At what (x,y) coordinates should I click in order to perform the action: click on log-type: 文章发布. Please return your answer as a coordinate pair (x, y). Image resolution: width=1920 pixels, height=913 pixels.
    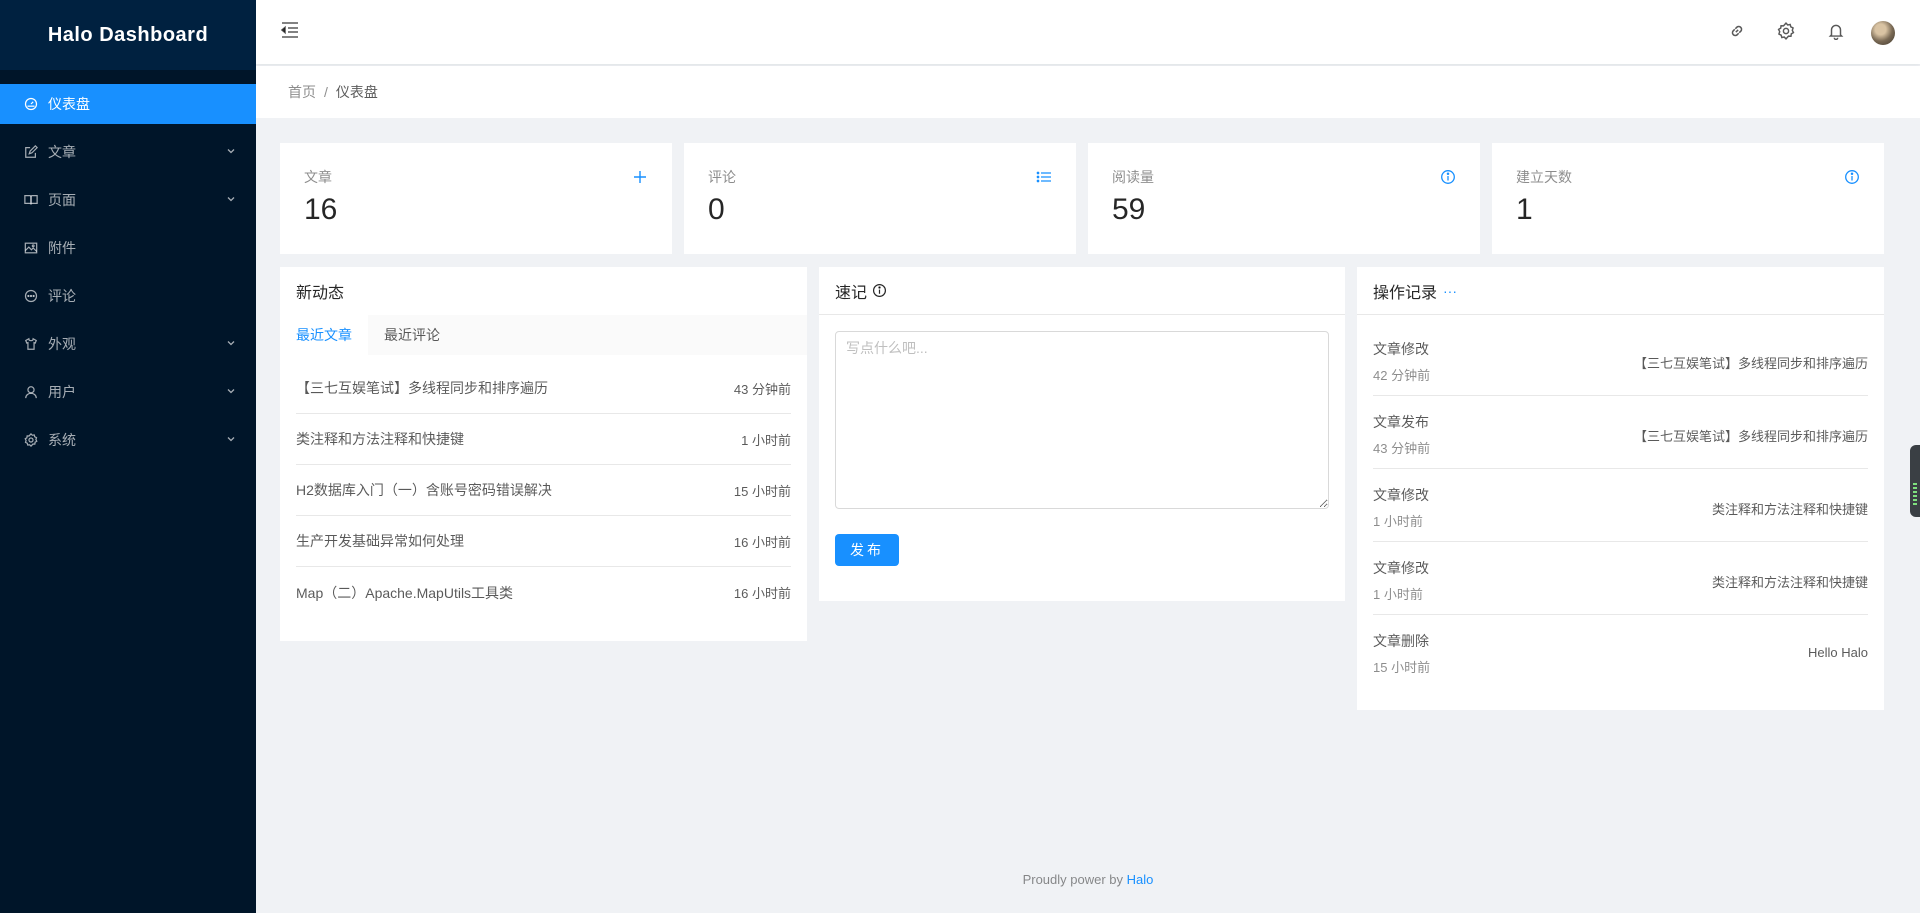
    Looking at the image, I should click on (1401, 422).